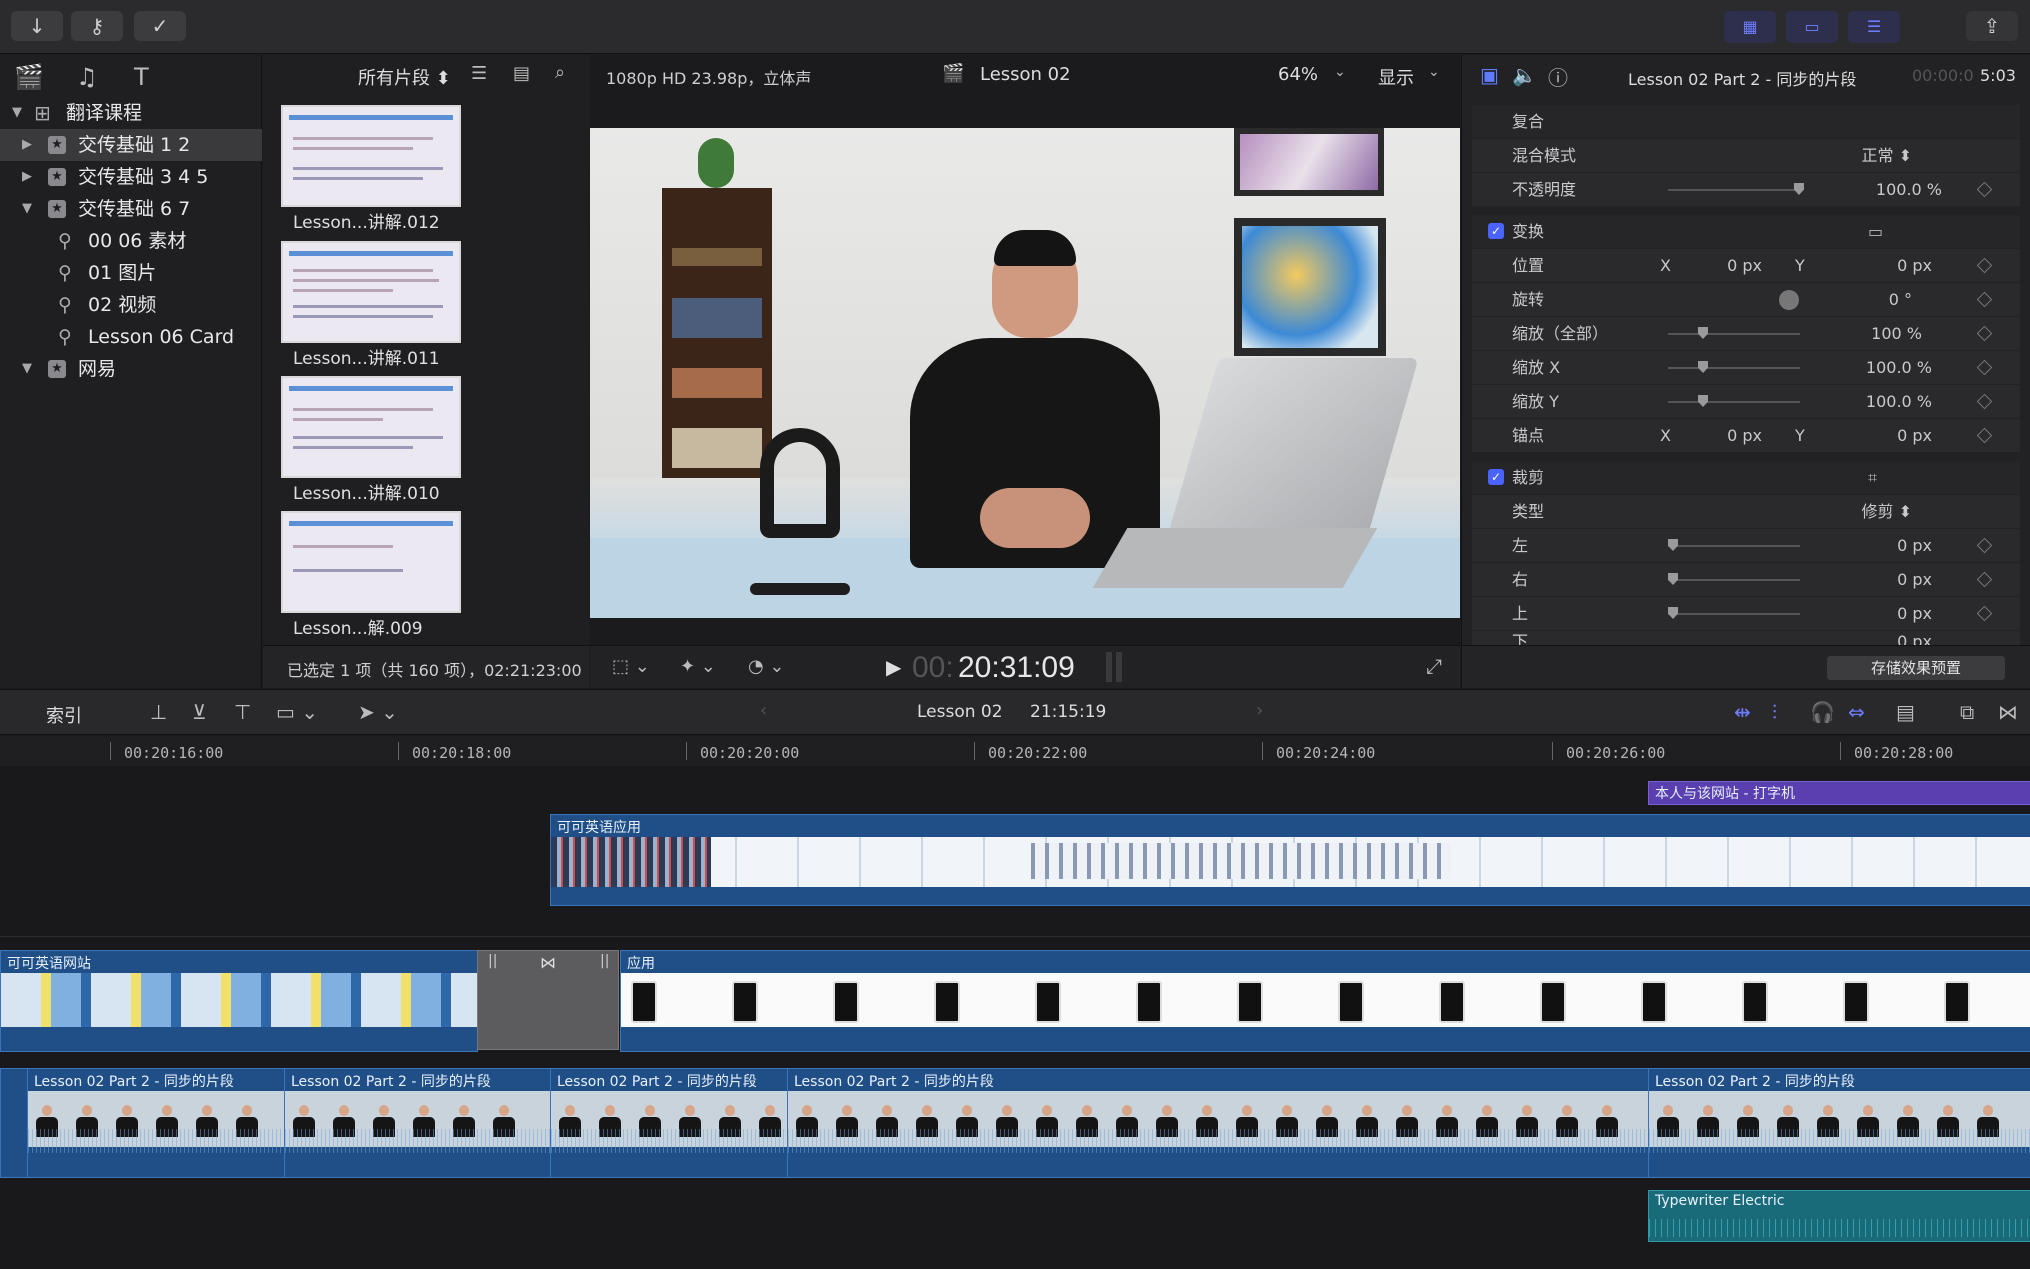 The width and height of the screenshot is (2030, 1269). Describe the element at coordinates (1734, 367) in the screenshot. I see `scale-x-slider` at that location.